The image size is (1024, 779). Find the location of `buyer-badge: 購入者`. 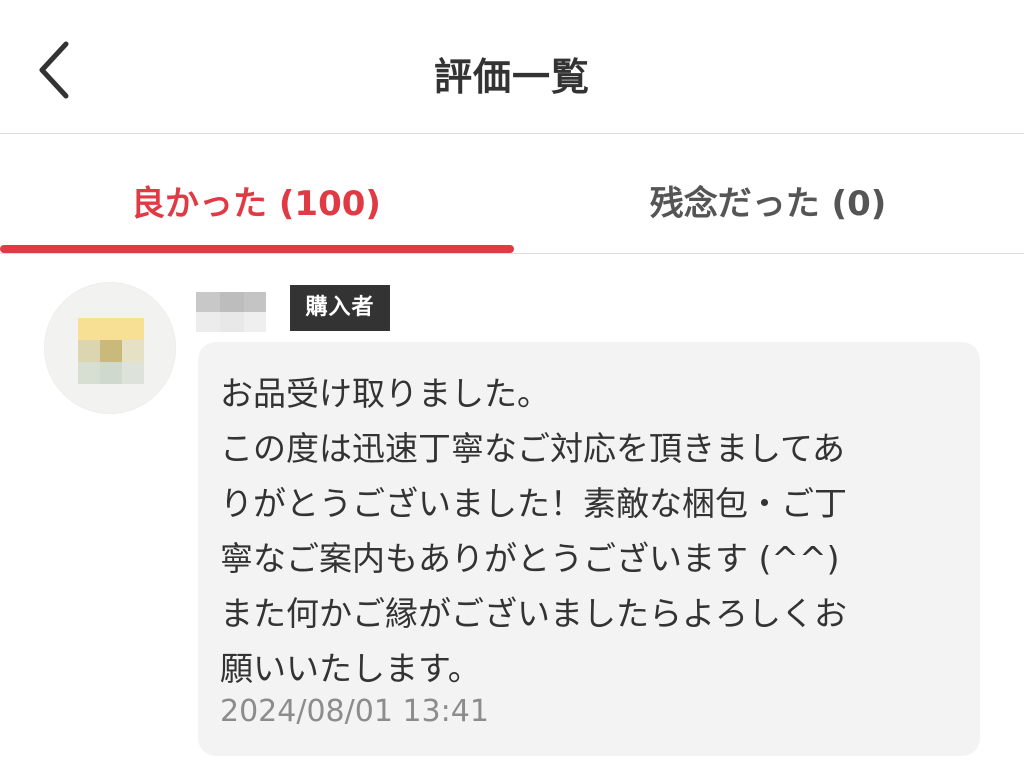

buyer-badge: 購入者 is located at coordinates (340, 308).